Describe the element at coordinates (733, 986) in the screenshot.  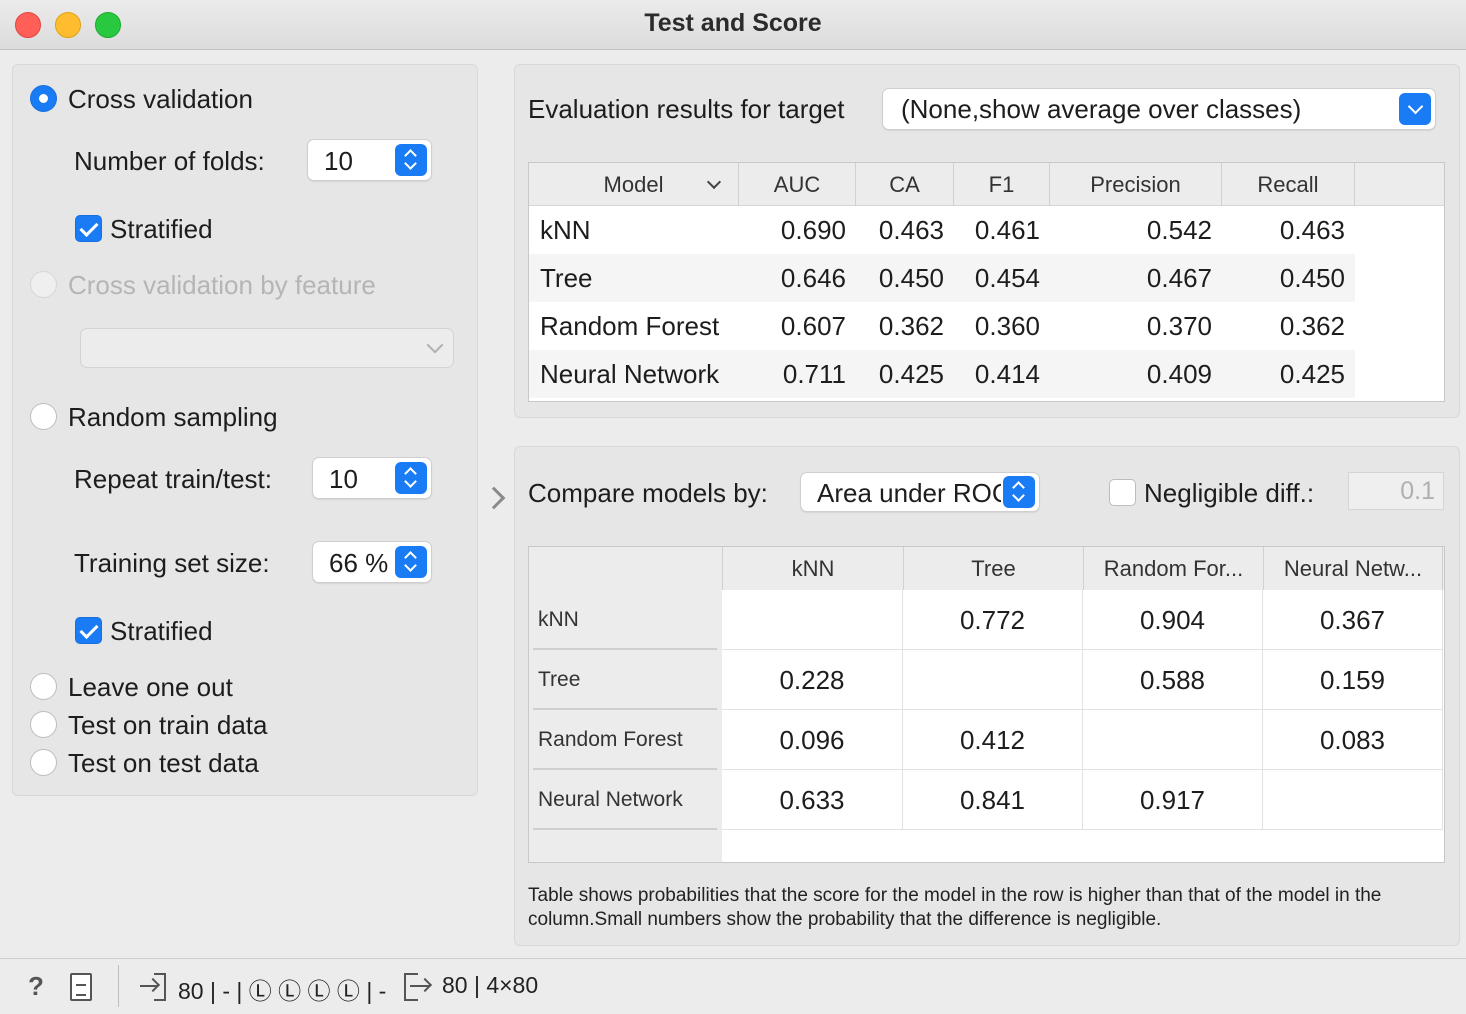
I see `status-bar: ? 80 | - | Ⓛ Ⓛ Ⓛ Ⓛ | - 80 | 4×80` at that location.